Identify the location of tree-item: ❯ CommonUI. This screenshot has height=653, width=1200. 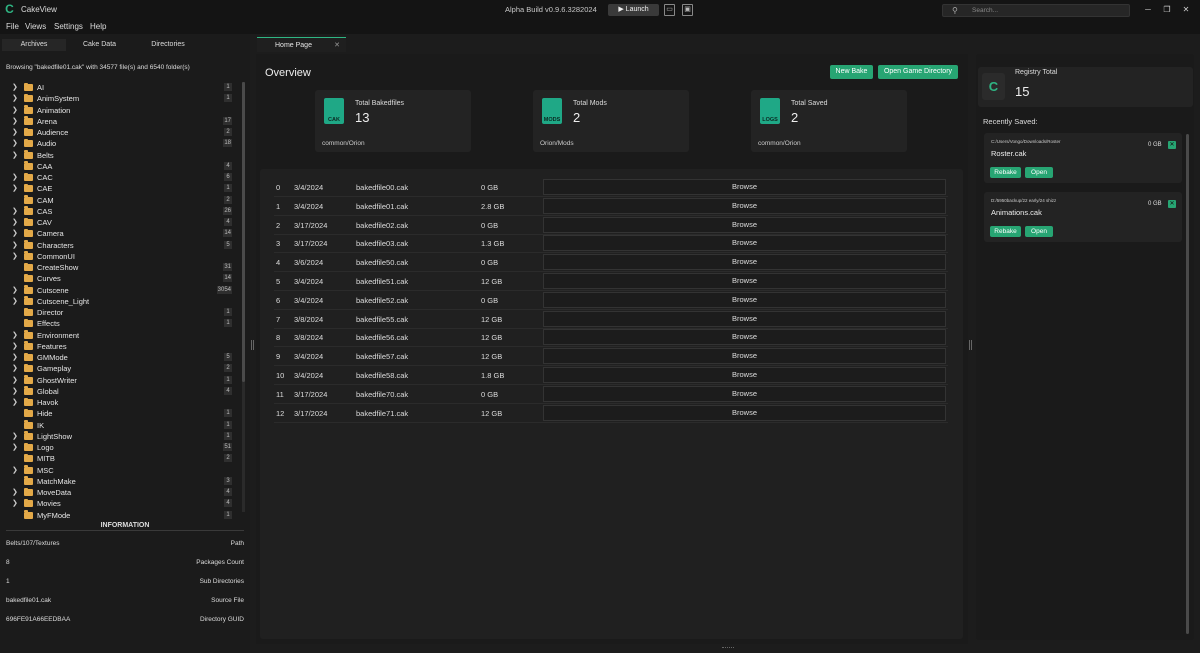
(121, 256).